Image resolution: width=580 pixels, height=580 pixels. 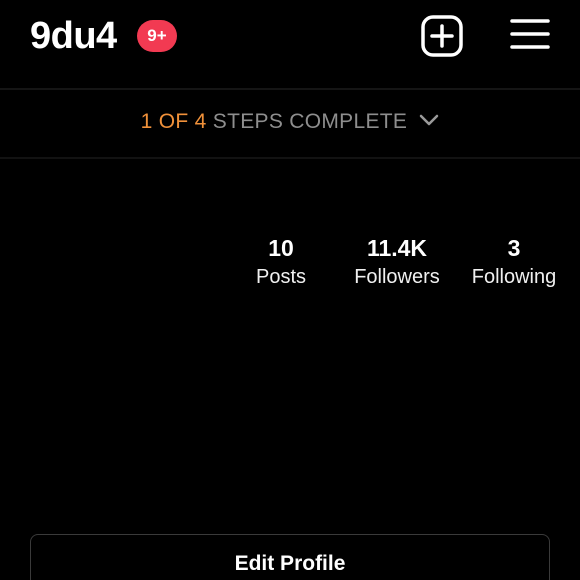 I want to click on followers-stat: 11.4K Followers, so click(x=397, y=261).